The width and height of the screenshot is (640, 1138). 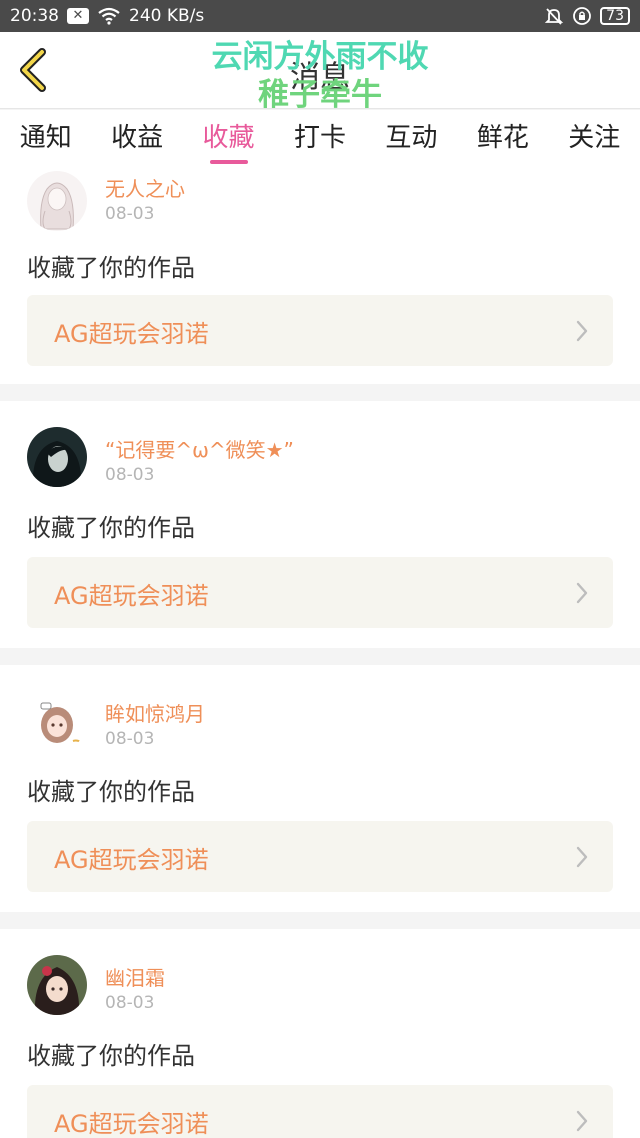 I want to click on tab-flowers: 鲜花, so click(x=503, y=138).